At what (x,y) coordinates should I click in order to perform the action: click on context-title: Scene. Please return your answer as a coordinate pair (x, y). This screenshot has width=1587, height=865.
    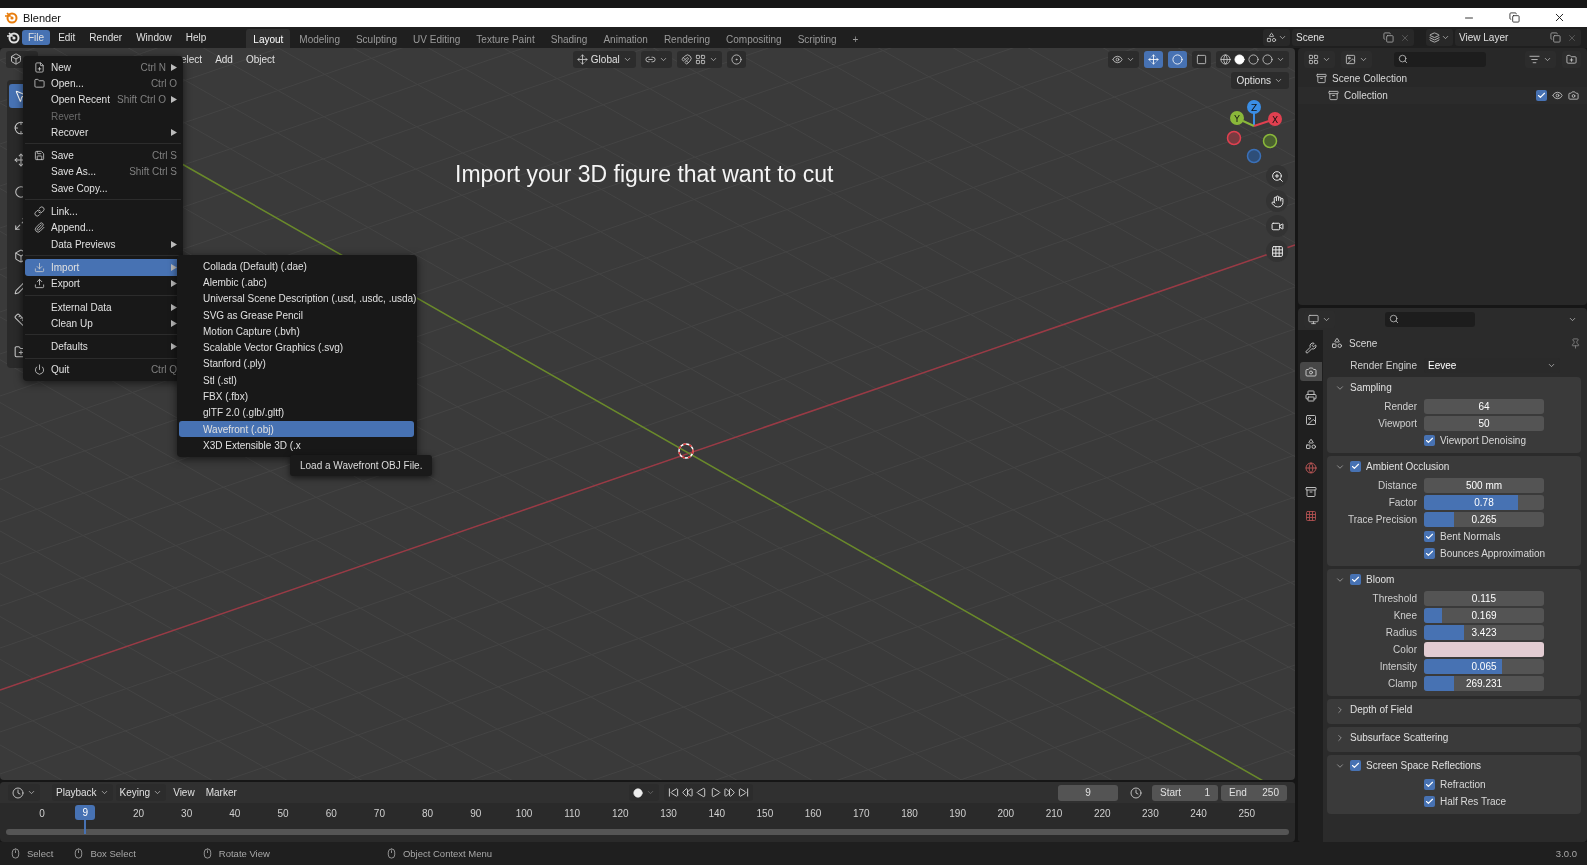
    Looking at the image, I should click on (1364, 343).